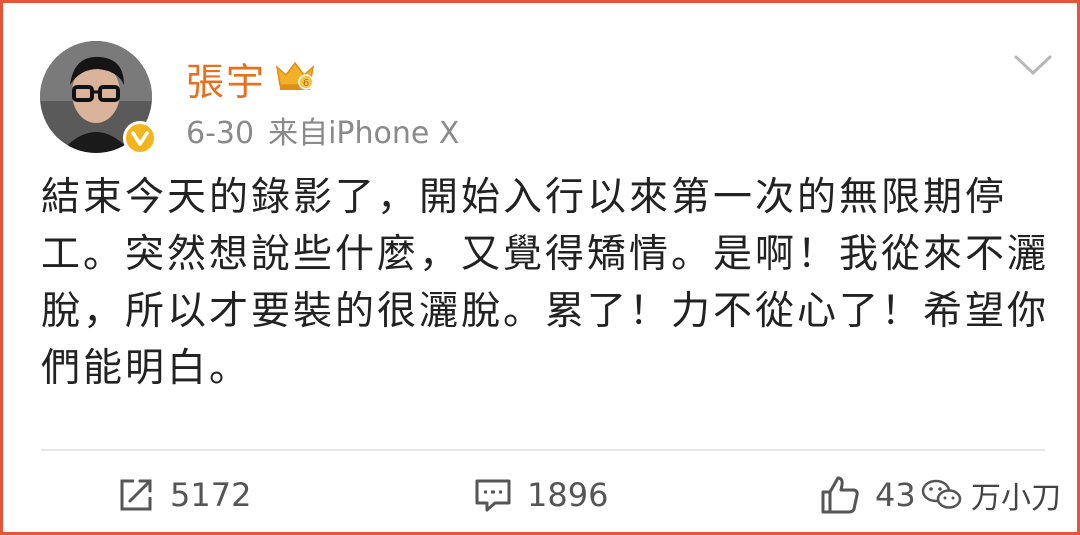 This screenshot has width=1080, height=535. What do you see at coordinates (220, 133) in the screenshot?
I see `post-date: 6-30` at bounding box center [220, 133].